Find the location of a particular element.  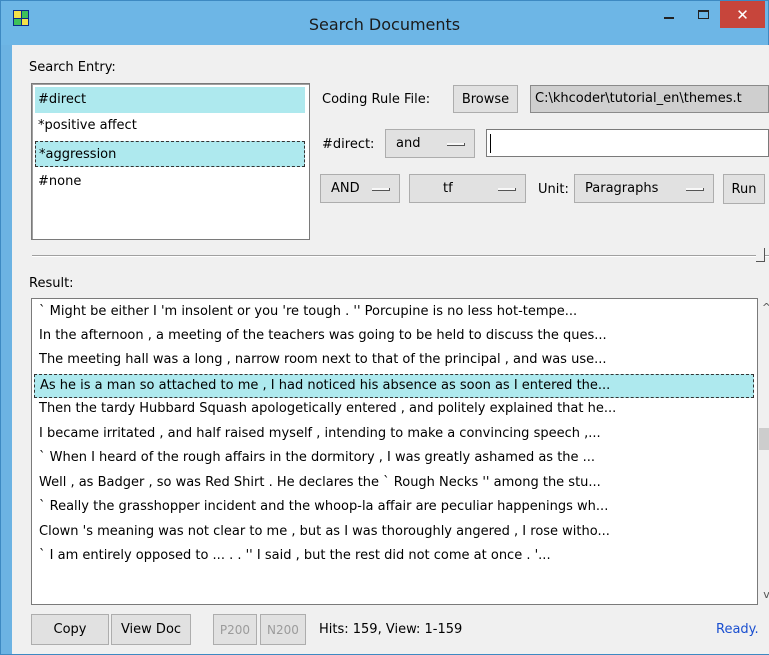

direct-label: #direct: is located at coordinates (348, 144).